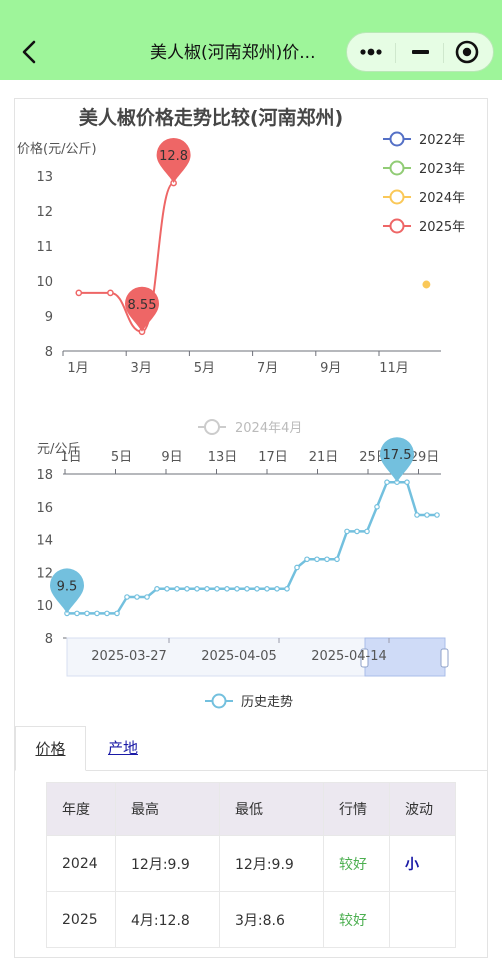 The image size is (502, 969). What do you see at coordinates (81, 863) in the screenshot?
I see `cell-year: 2024` at bounding box center [81, 863].